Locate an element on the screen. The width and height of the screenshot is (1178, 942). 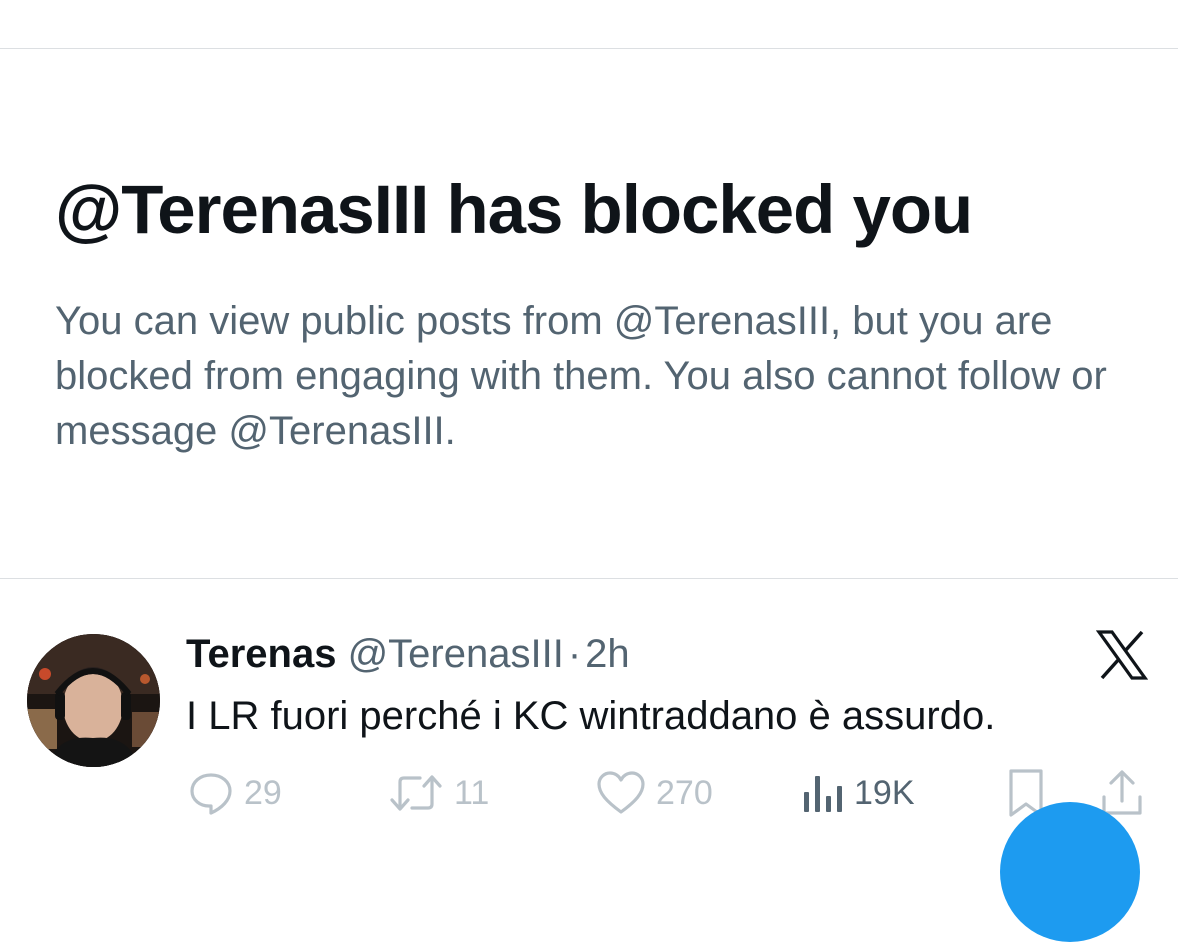
blocked-title: @TerenasIII has blocked you is located at coordinates (514, 209).